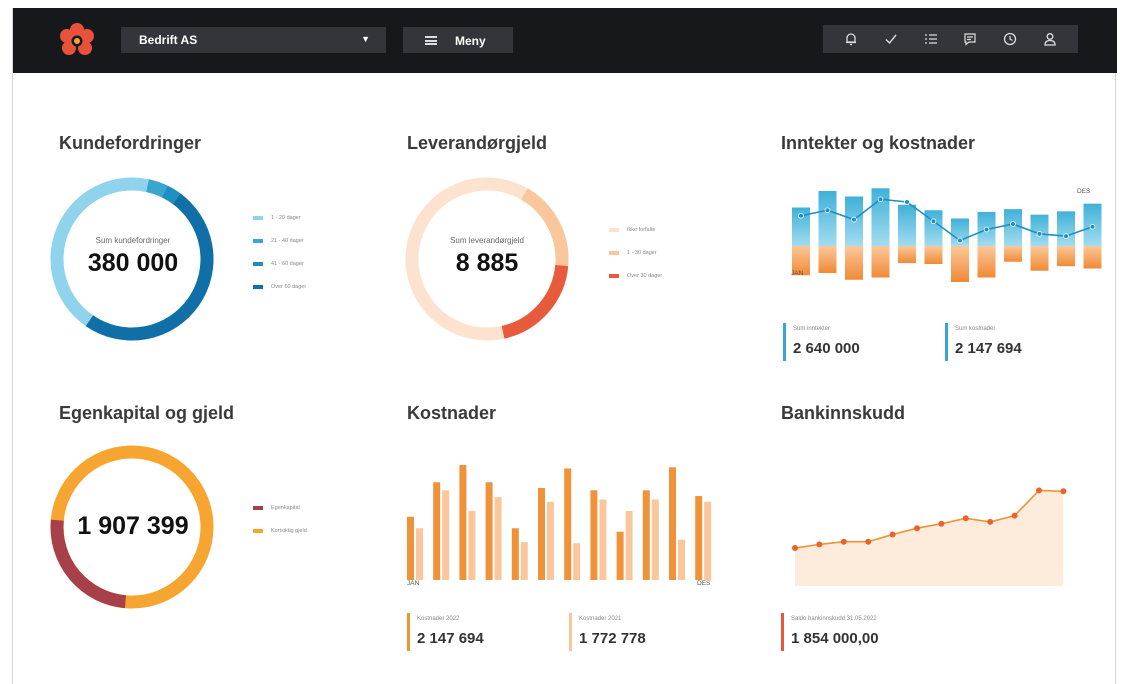  What do you see at coordinates (635, 252) in the screenshot?
I see `leverandorgjeld-legend: Ikke forfalte 1 - 30 dager Over 30 dager` at bounding box center [635, 252].